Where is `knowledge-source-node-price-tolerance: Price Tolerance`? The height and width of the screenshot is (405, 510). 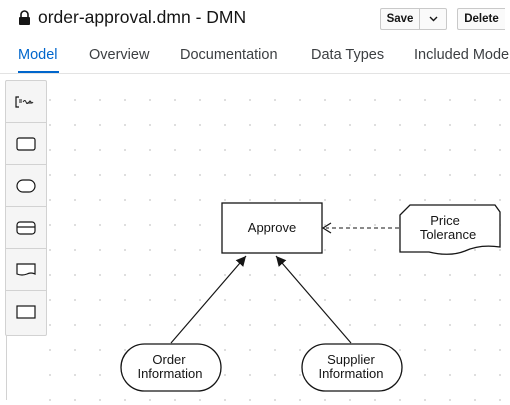
knowledge-source-node-price-tolerance: Price Tolerance is located at coordinates (450, 229).